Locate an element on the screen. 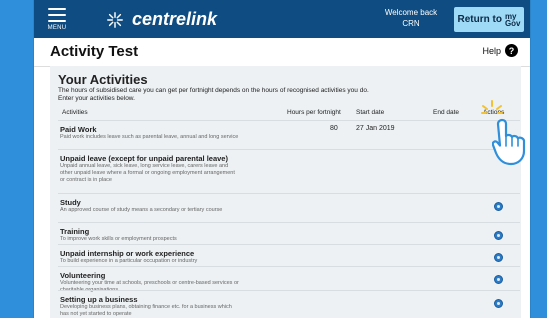  centrelink-logo: centrelink is located at coordinates (161, 19).